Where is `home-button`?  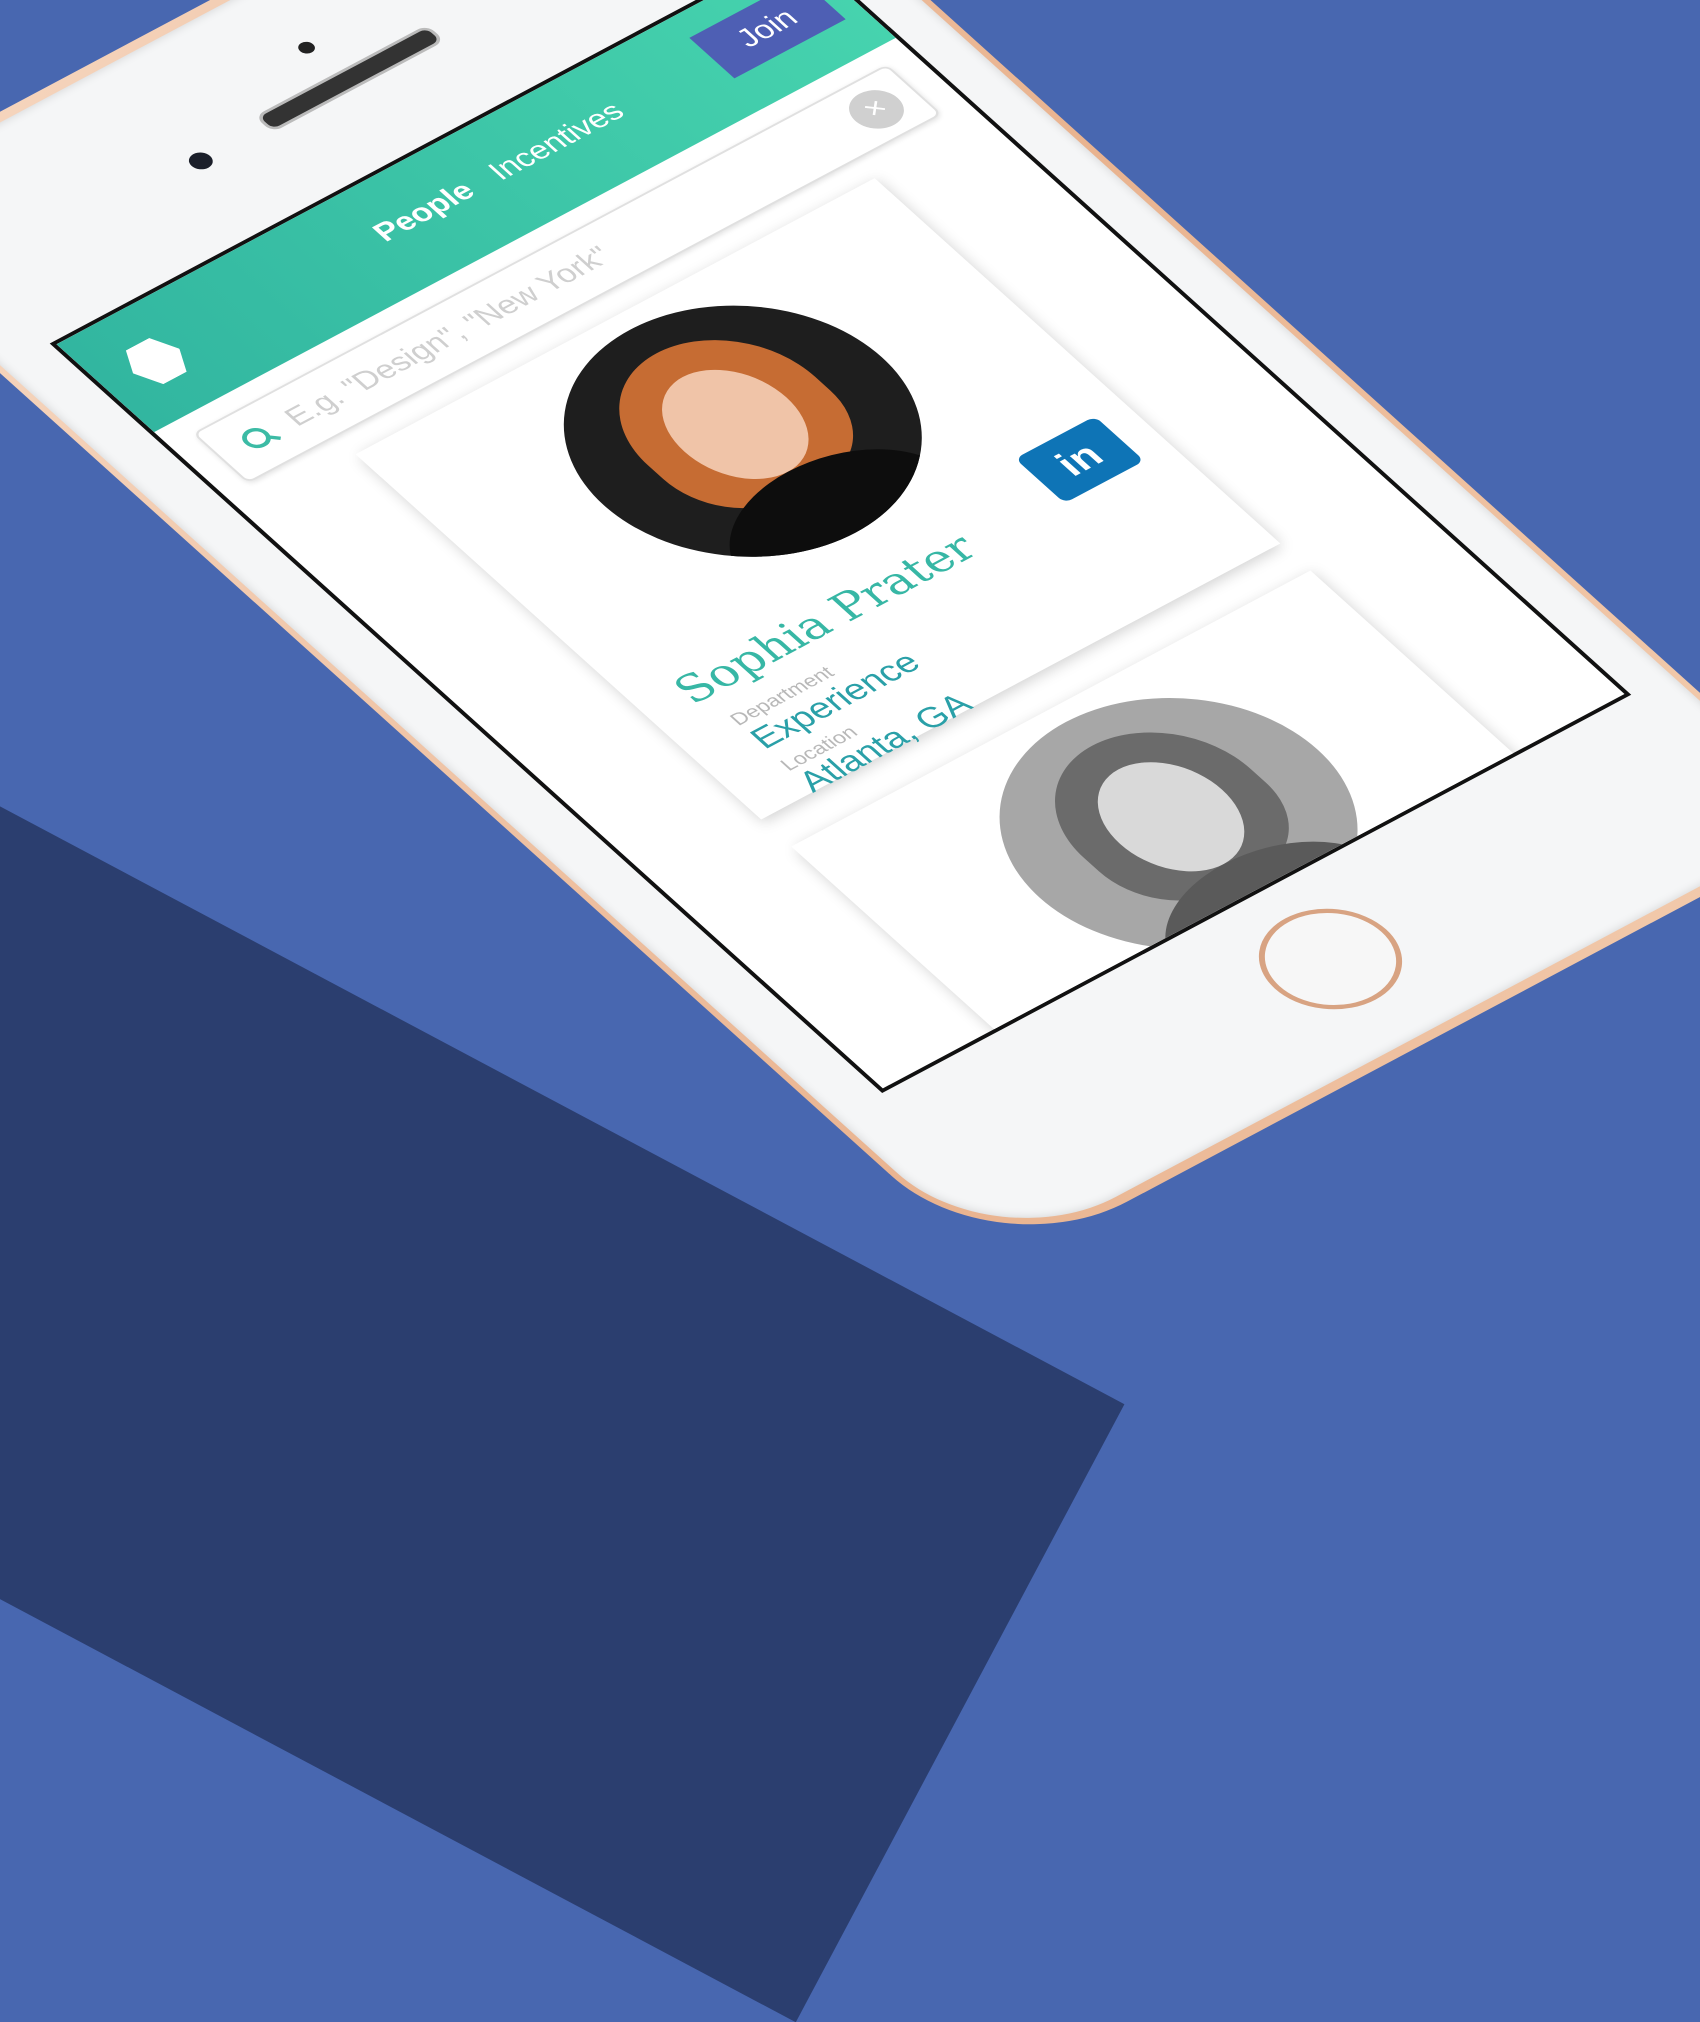
home-button is located at coordinates (1330, 959).